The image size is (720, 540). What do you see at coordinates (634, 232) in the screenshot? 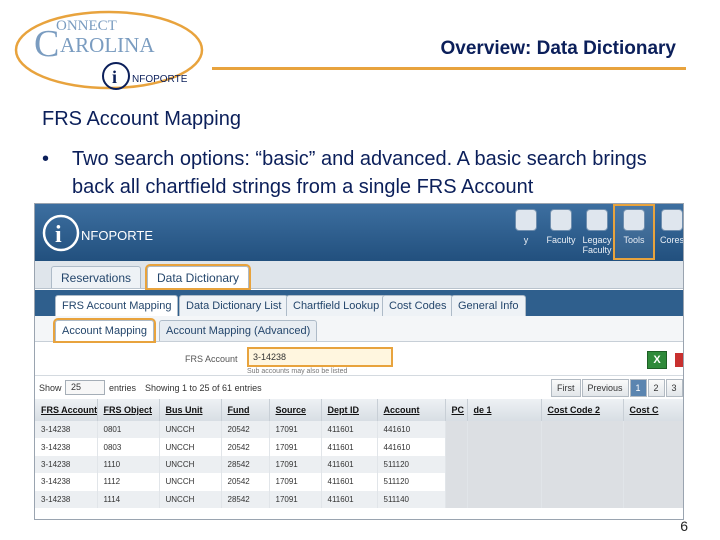
I see `toolbar-tools: Tools` at bounding box center [634, 232].